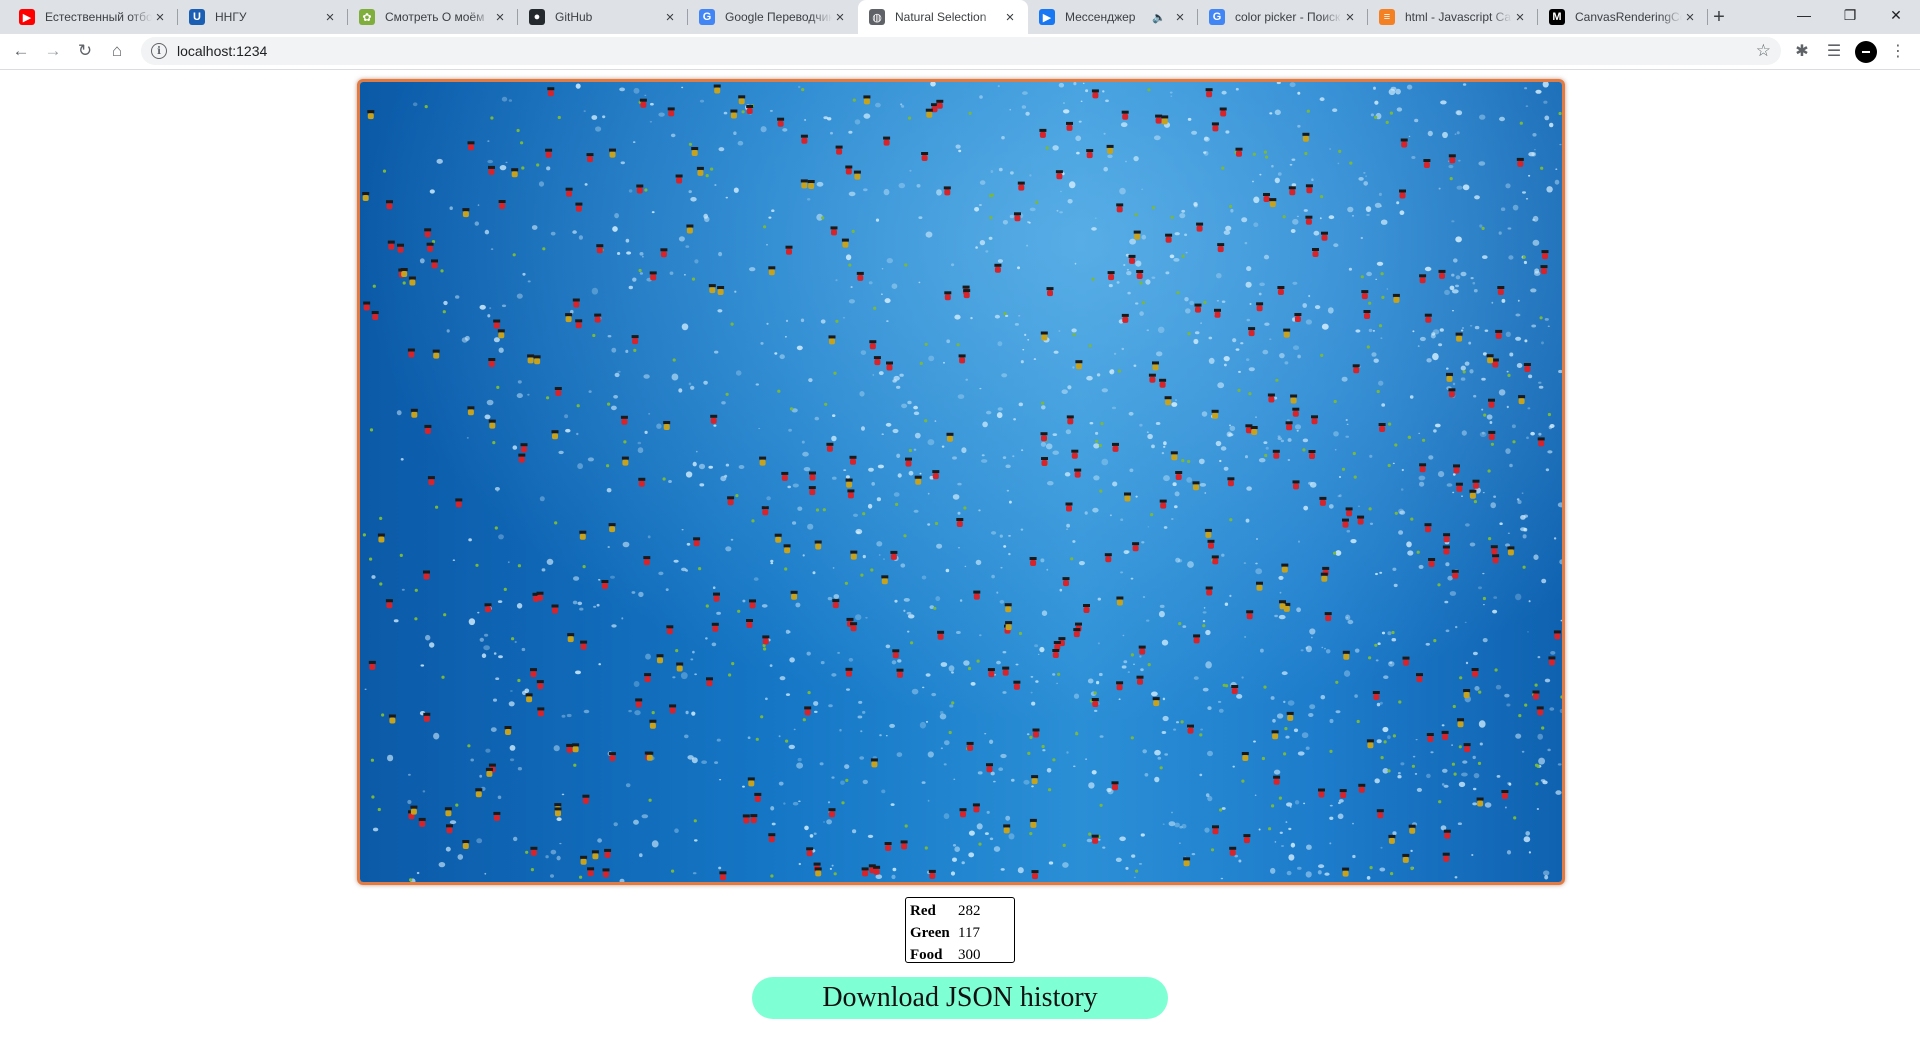 This screenshot has height=1040, width=1920. I want to click on bookmark-star-icon: ☆, so click(1763, 51).